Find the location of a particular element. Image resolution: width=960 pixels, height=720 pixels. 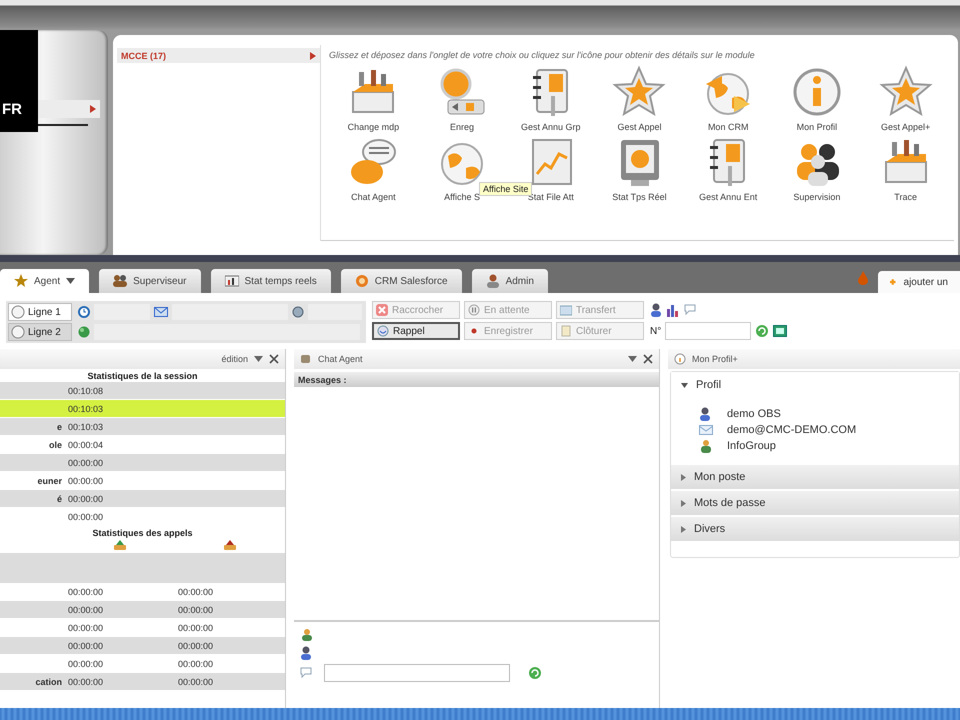

line-button: Ligne 1 is located at coordinates (40, 312).